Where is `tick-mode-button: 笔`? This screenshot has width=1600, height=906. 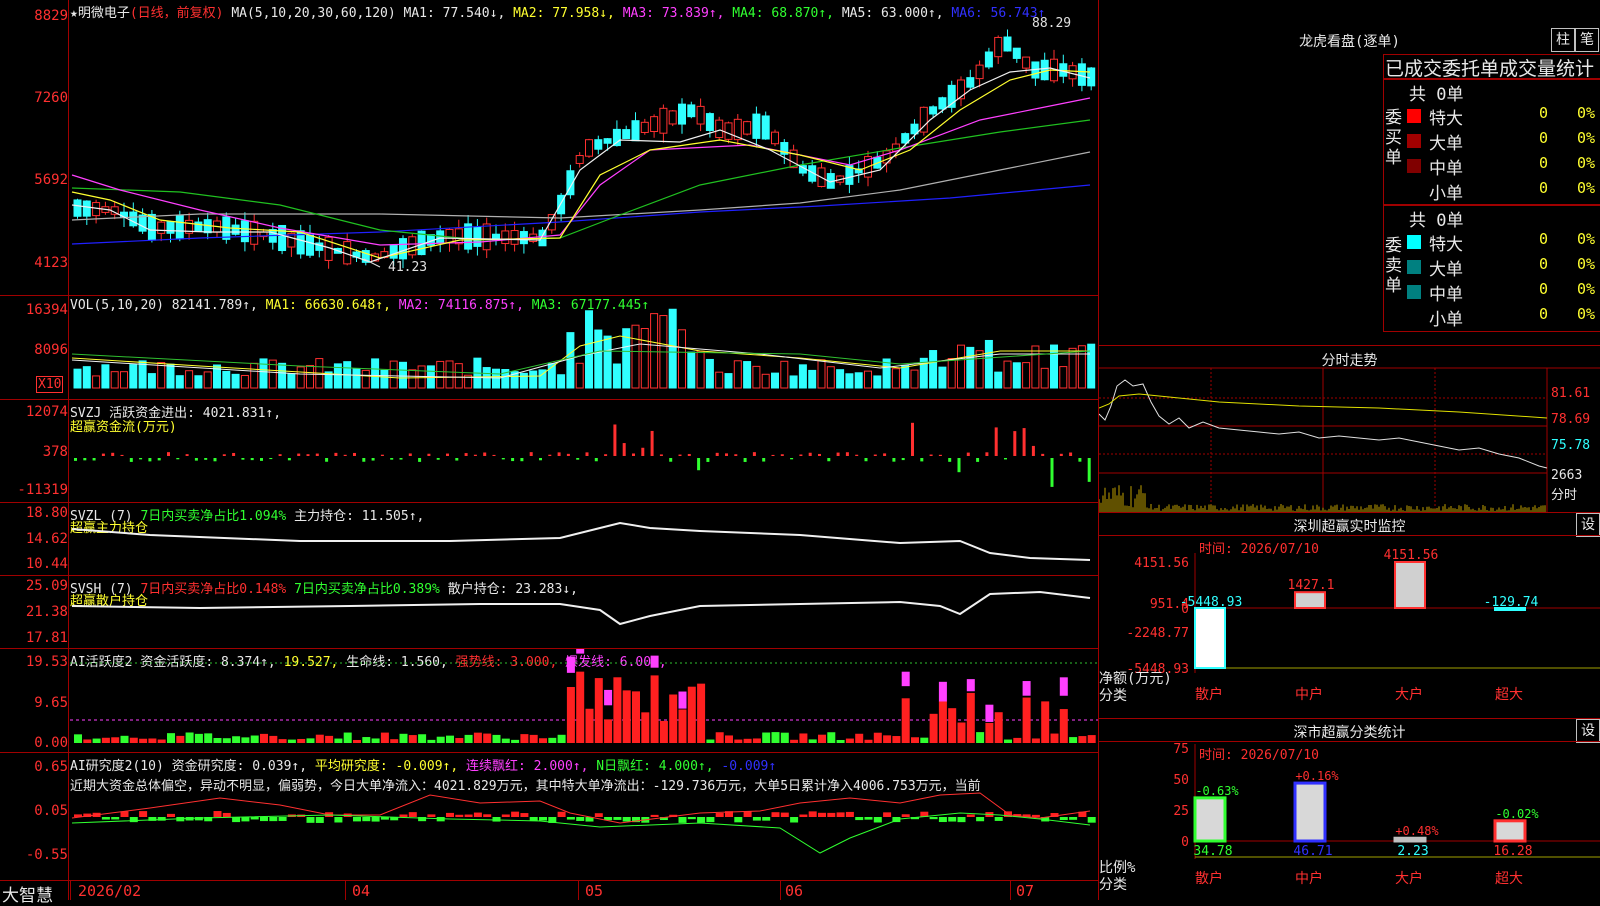 tick-mode-button: 笔 is located at coordinates (1587, 40).